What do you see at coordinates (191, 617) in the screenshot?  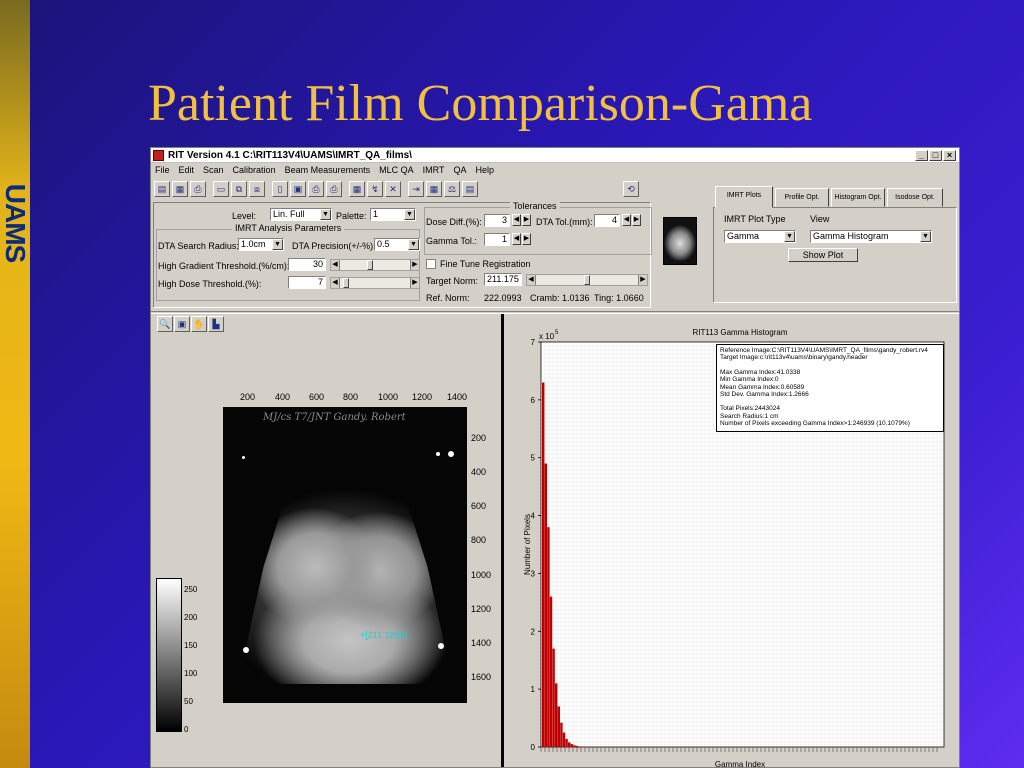 I see `colorbar-tick-label: 200` at bounding box center [191, 617].